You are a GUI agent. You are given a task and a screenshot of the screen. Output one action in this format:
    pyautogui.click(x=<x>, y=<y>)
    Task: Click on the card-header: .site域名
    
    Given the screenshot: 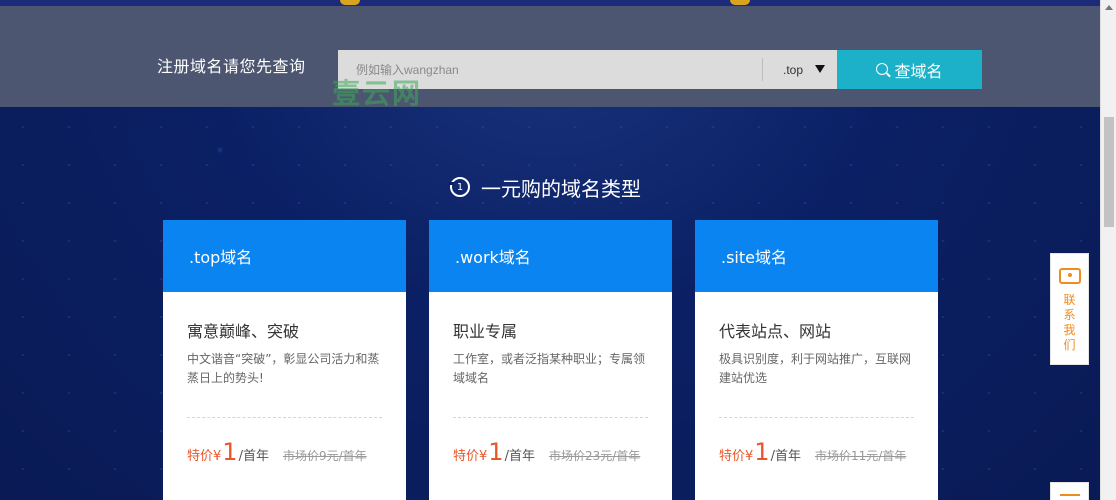 What is the action you would take?
    pyautogui.click(x=816, y=256)
    